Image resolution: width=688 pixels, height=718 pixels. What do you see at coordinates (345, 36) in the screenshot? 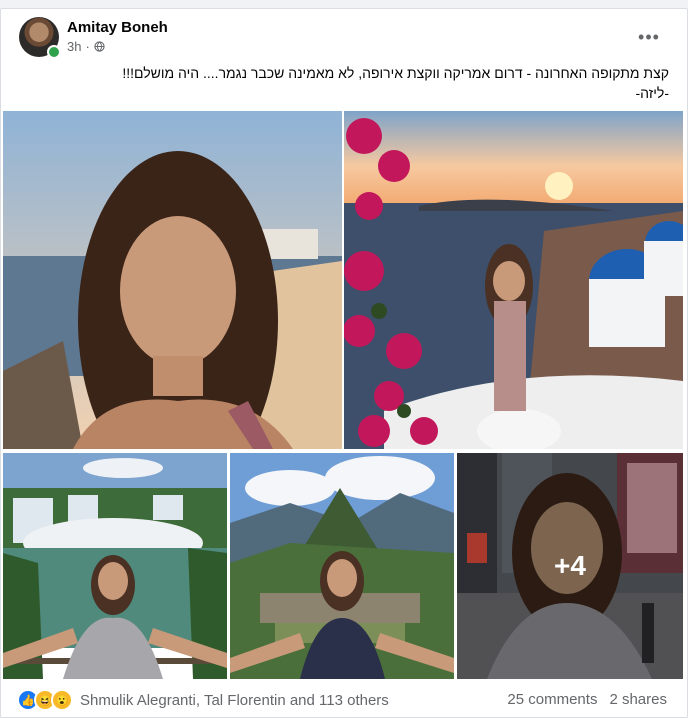
I see `post-header: Amitay Boneh 3h · •••` at bounding box center [345, 36].